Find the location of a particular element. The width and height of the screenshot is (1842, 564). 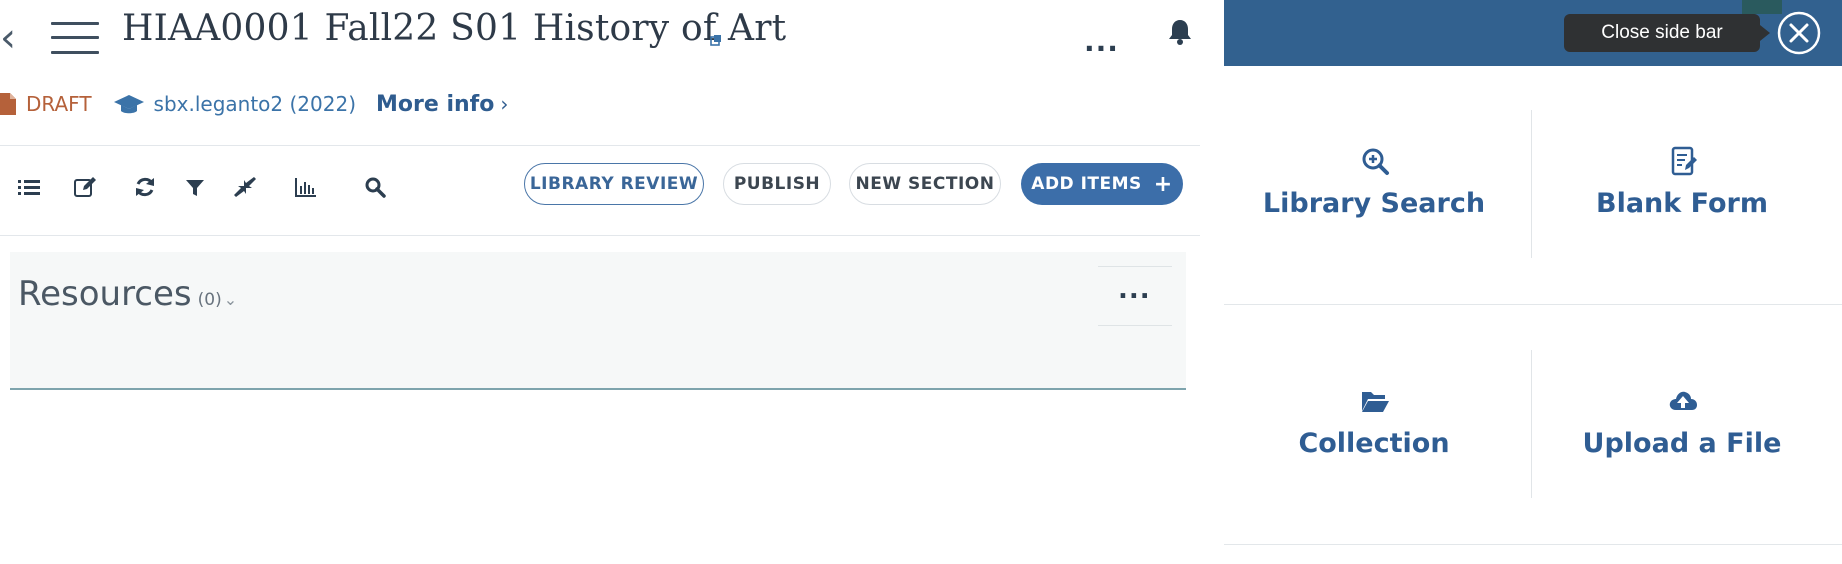

add-items-label: ADD ITEMS is located at coordinates (1086, 184).